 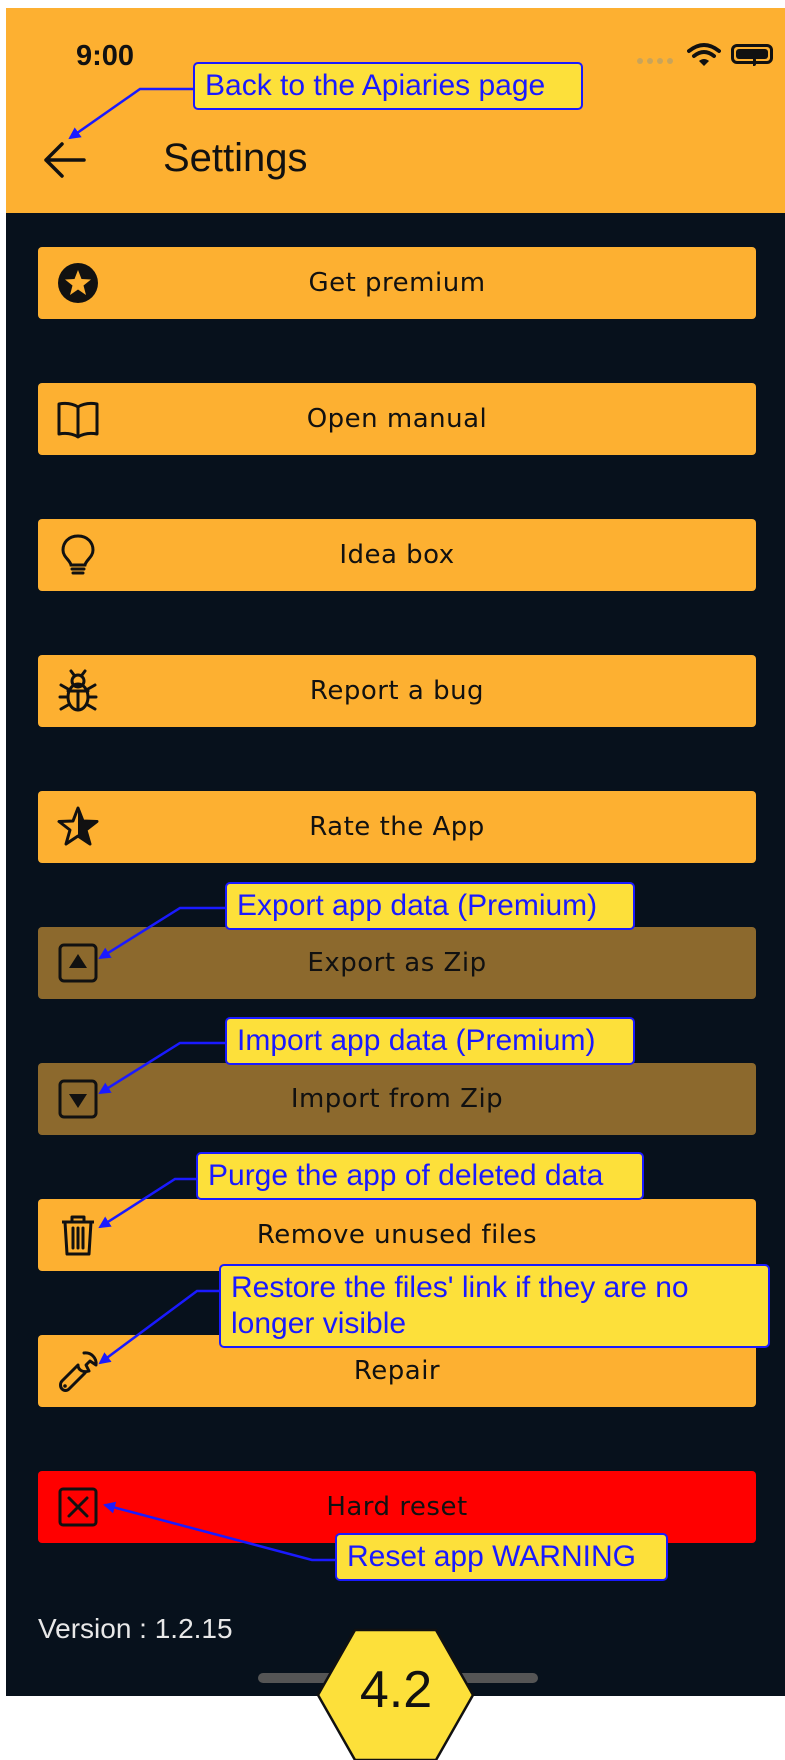 I want to click on status-time: 9:00, so click(x=105, y=56).